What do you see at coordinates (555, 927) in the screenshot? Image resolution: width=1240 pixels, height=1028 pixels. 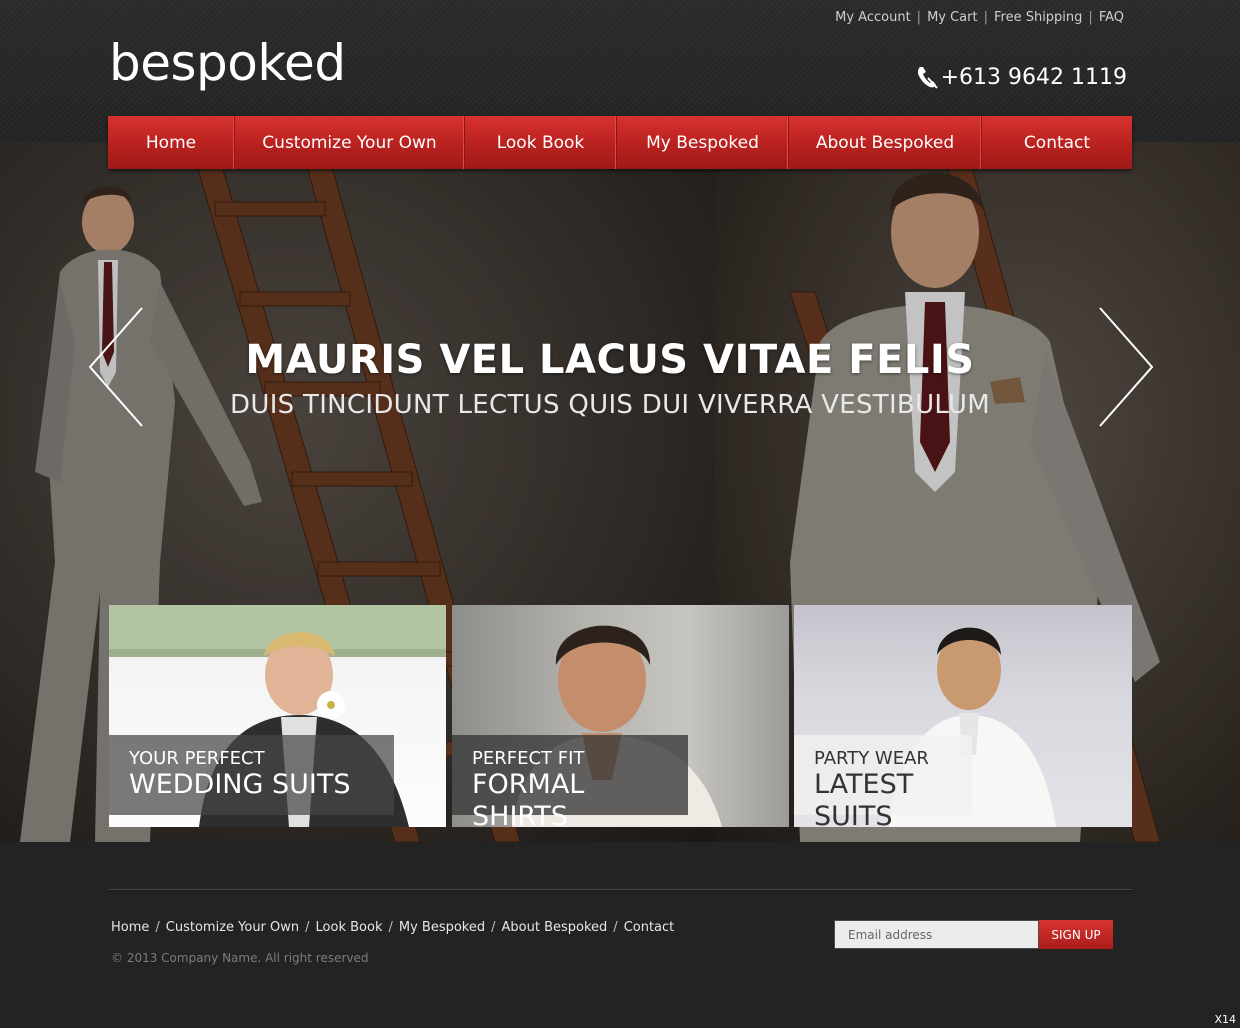 I see `footer-link-about-bespoked: About Bespoked` at bounding box center [555, 927].